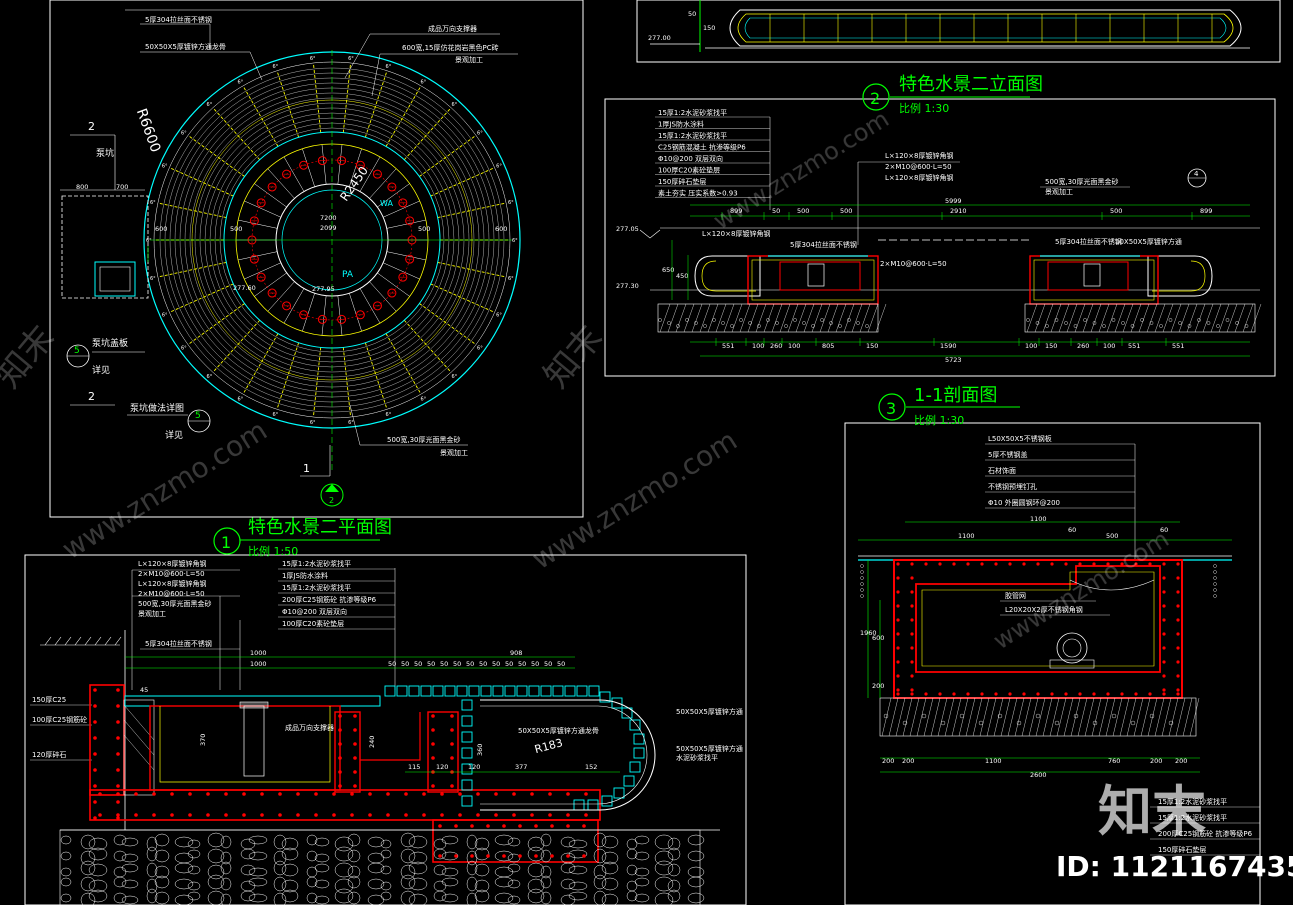 Image resolution: width=1293 pixels, height=905 pixels. Describe the element at coordinates (480, 750) in the screenshot. I see `detail-dim-360: 360` at that location.